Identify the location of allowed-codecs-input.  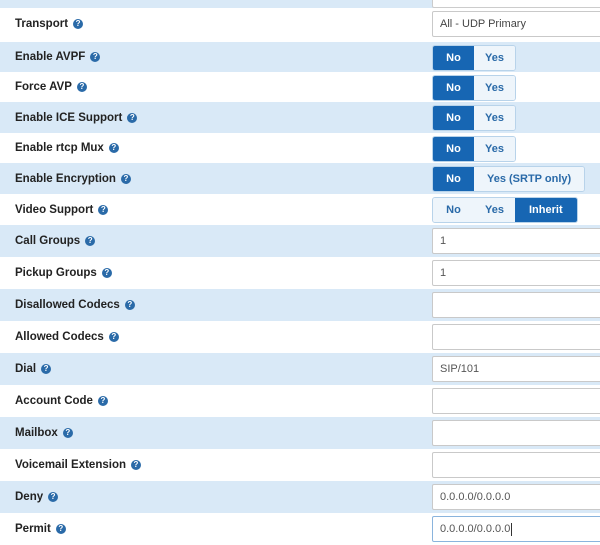
(516, 337).